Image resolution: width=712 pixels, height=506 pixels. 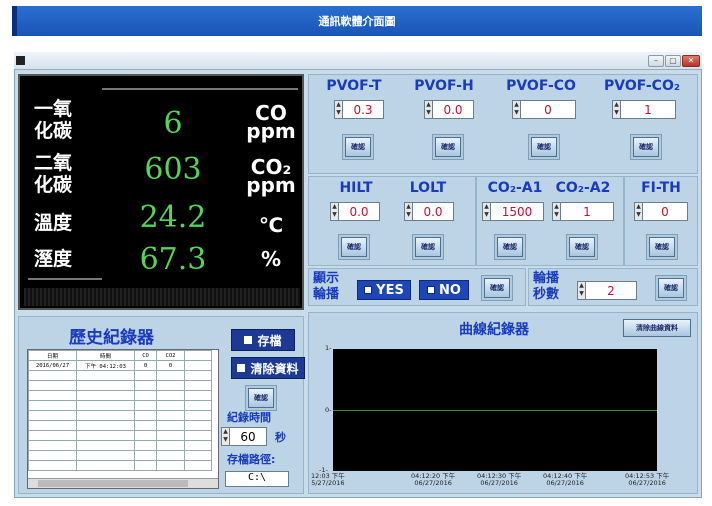 I want to click on co2-a2-input: ▲ ▼ 1, so click(x=583, y=211).